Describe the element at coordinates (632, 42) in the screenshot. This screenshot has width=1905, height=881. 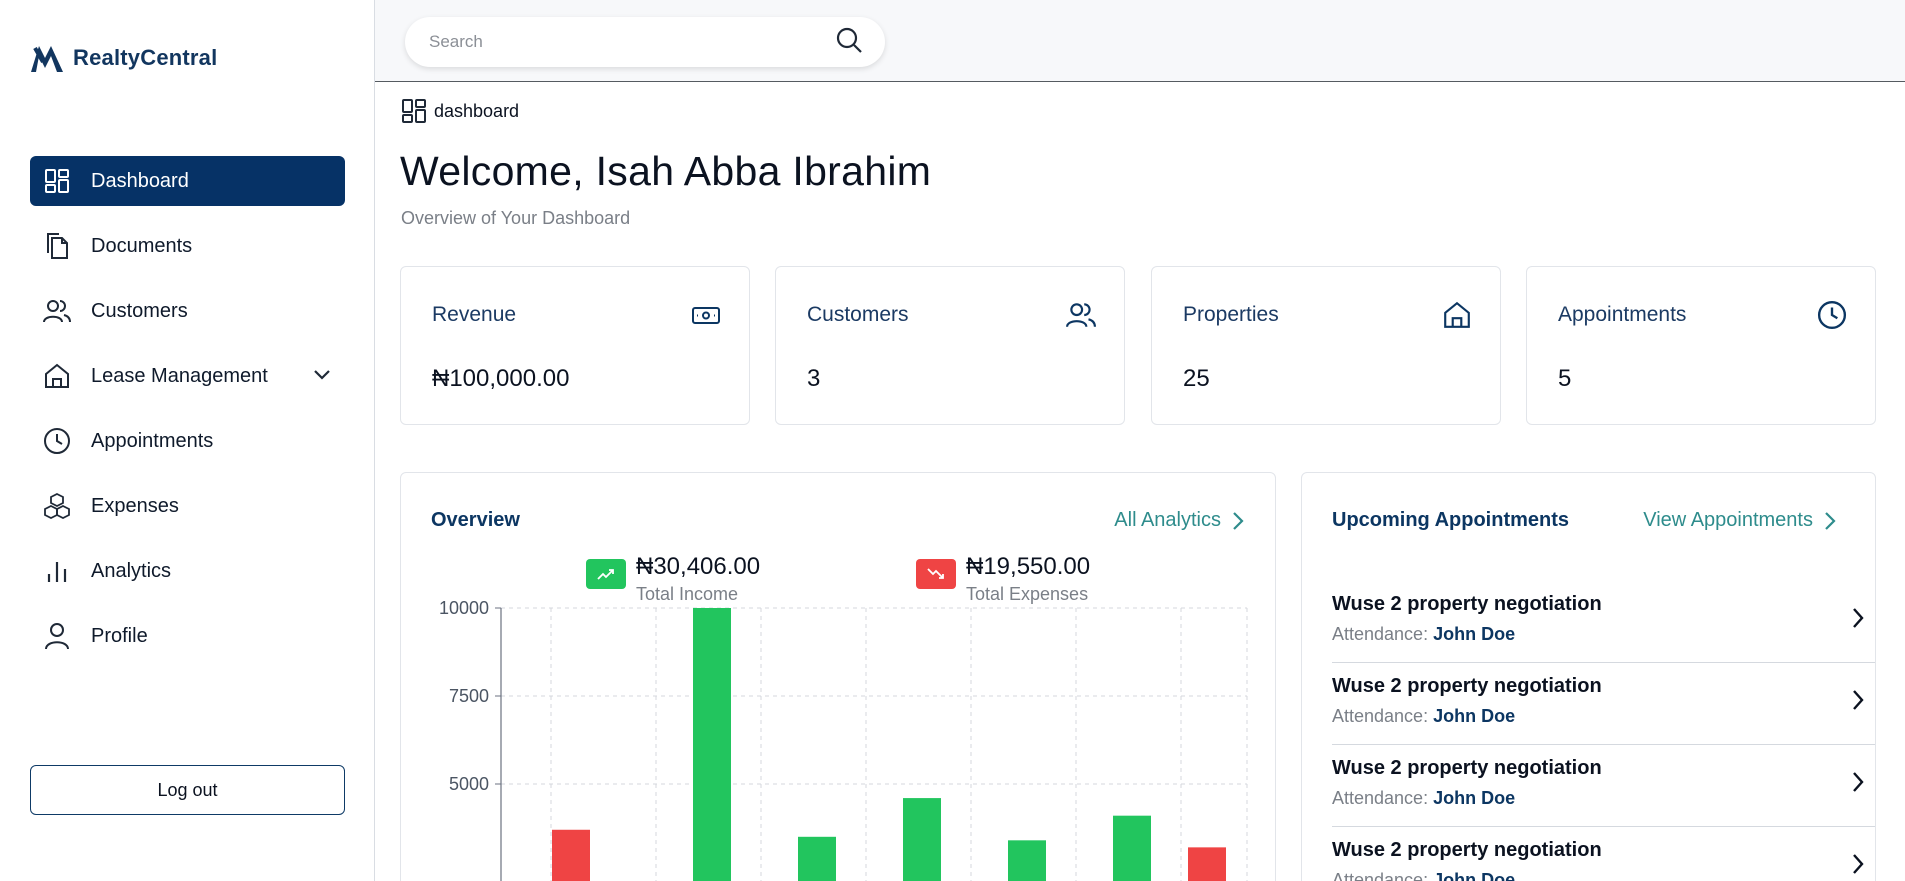
I see `search-input` at that location.